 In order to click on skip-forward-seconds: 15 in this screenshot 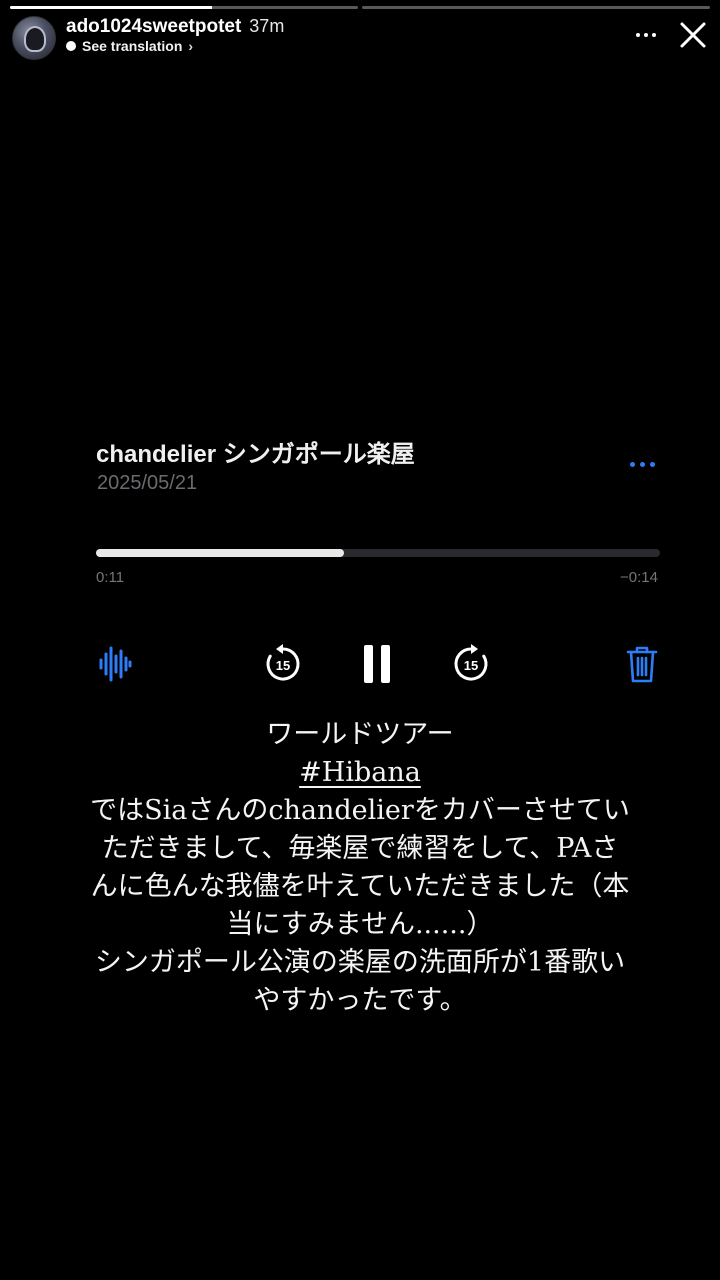, I will do `click(471, 665)`.